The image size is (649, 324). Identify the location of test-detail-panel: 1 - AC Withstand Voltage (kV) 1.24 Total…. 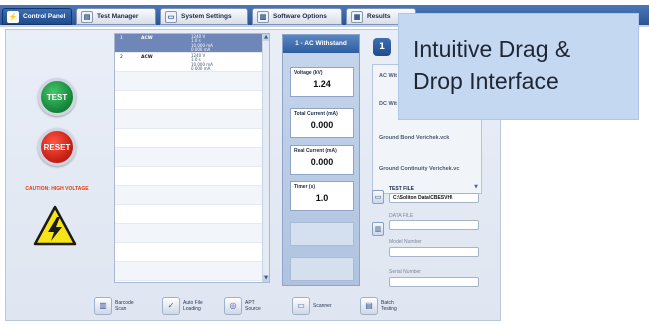
(321, 160).